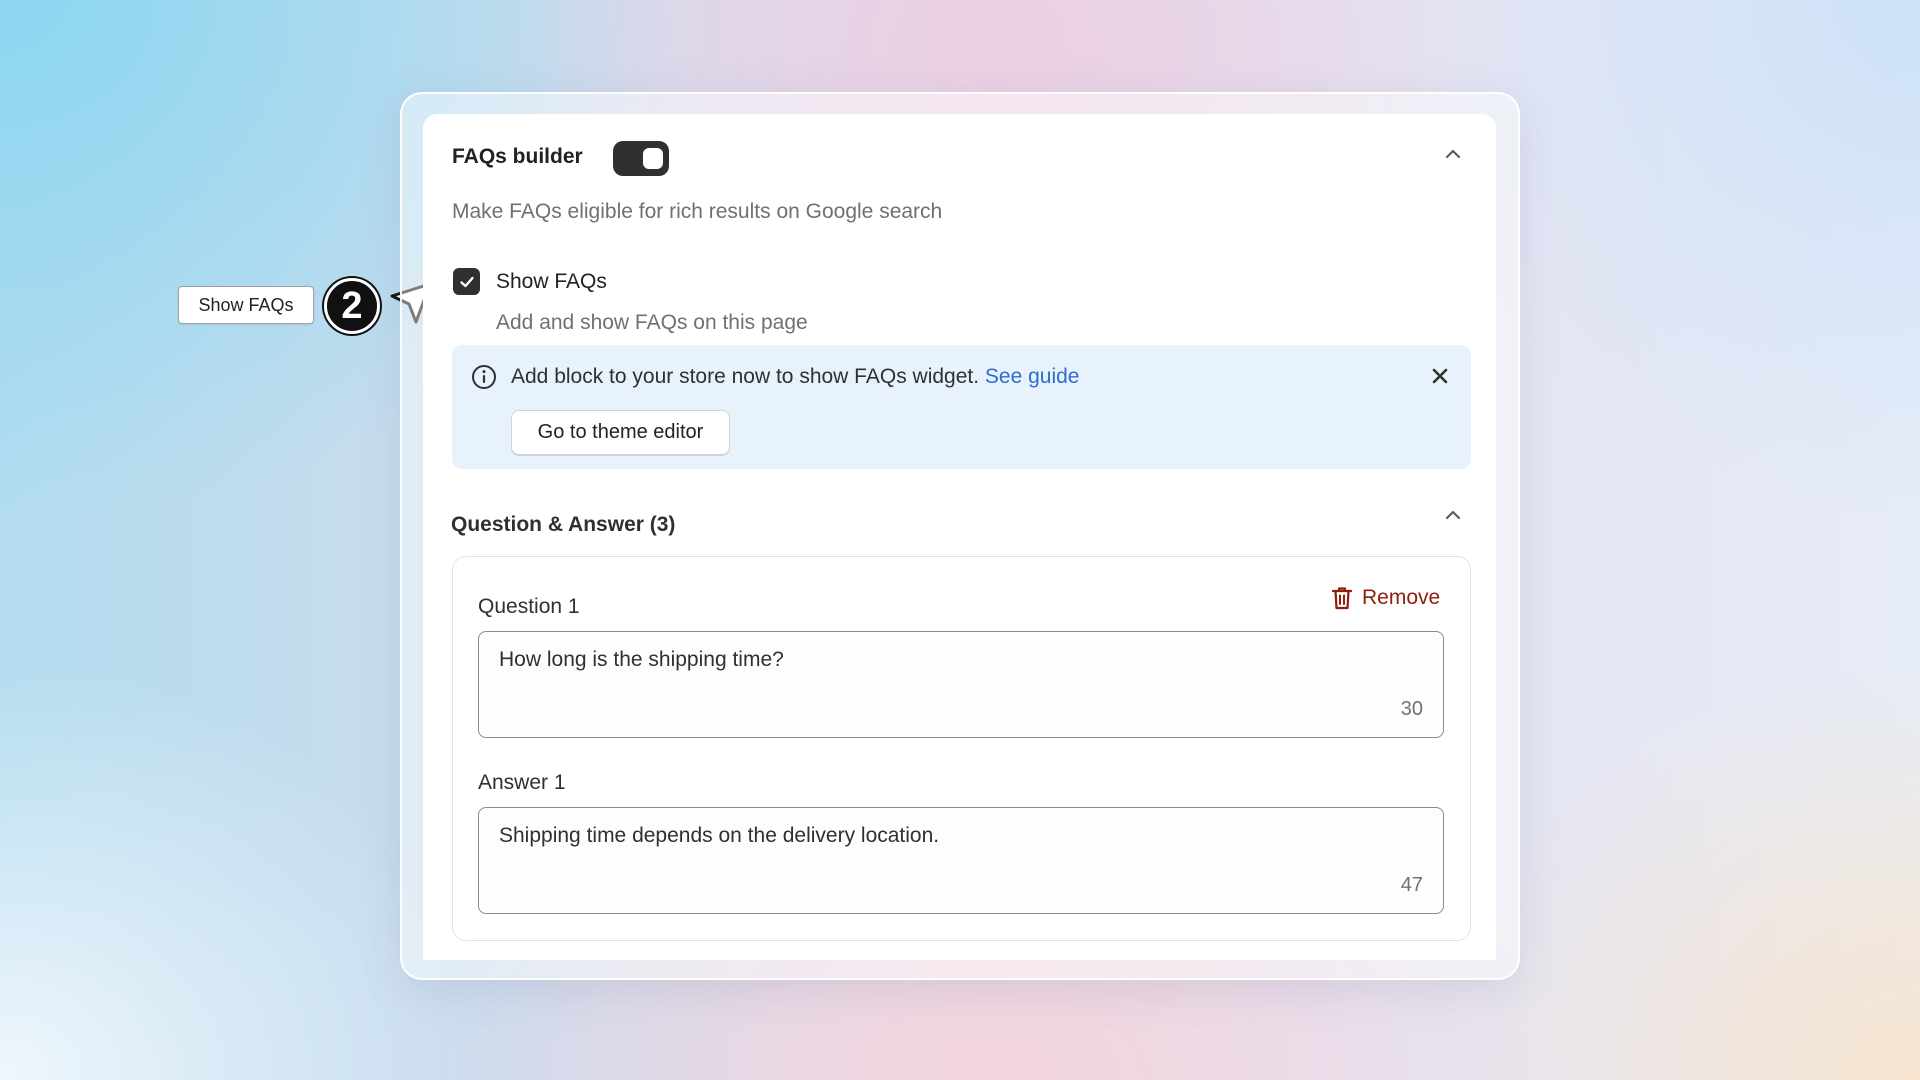 The width and height of the screenshot is (1920, 1080). What do you see at coordinates (641, 158) in the screenshot?
I see `faqs-builder-toggle` at bounding box center [641, 158].